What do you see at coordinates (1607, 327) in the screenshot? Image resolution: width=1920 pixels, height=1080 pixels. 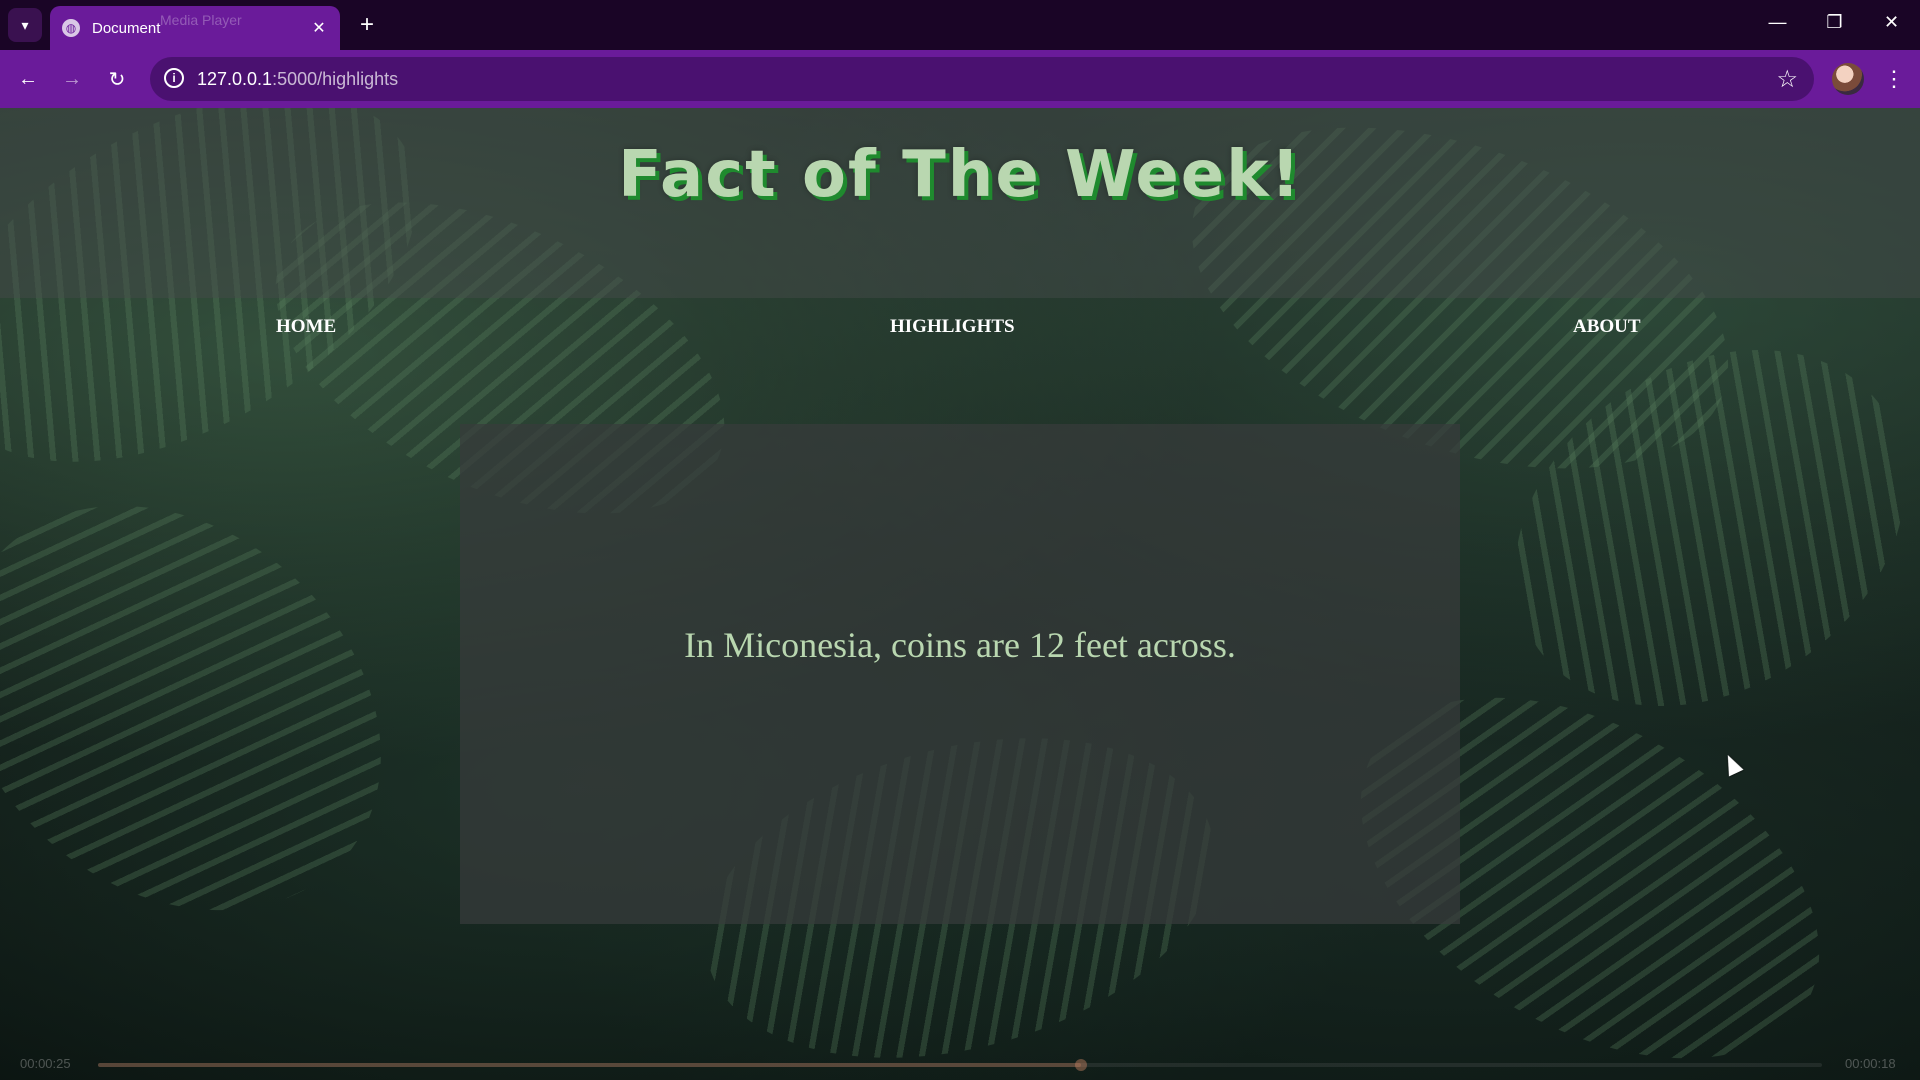 I see `nav-about-link: ABOUT` at bounding box center [1607, 327].